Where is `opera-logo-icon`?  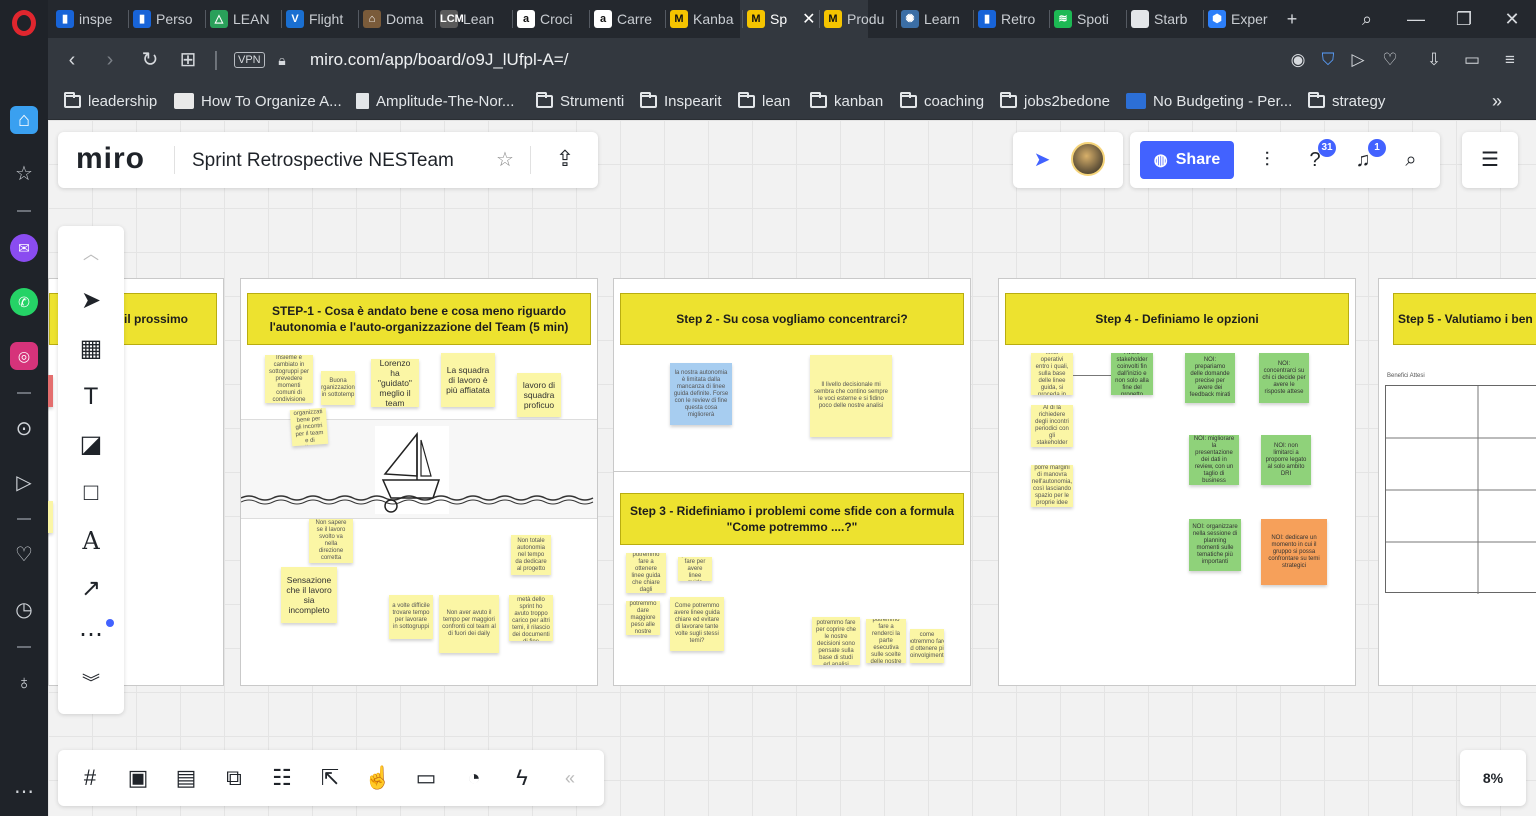
opera-logo-icon is located at coordinates (24, 23).